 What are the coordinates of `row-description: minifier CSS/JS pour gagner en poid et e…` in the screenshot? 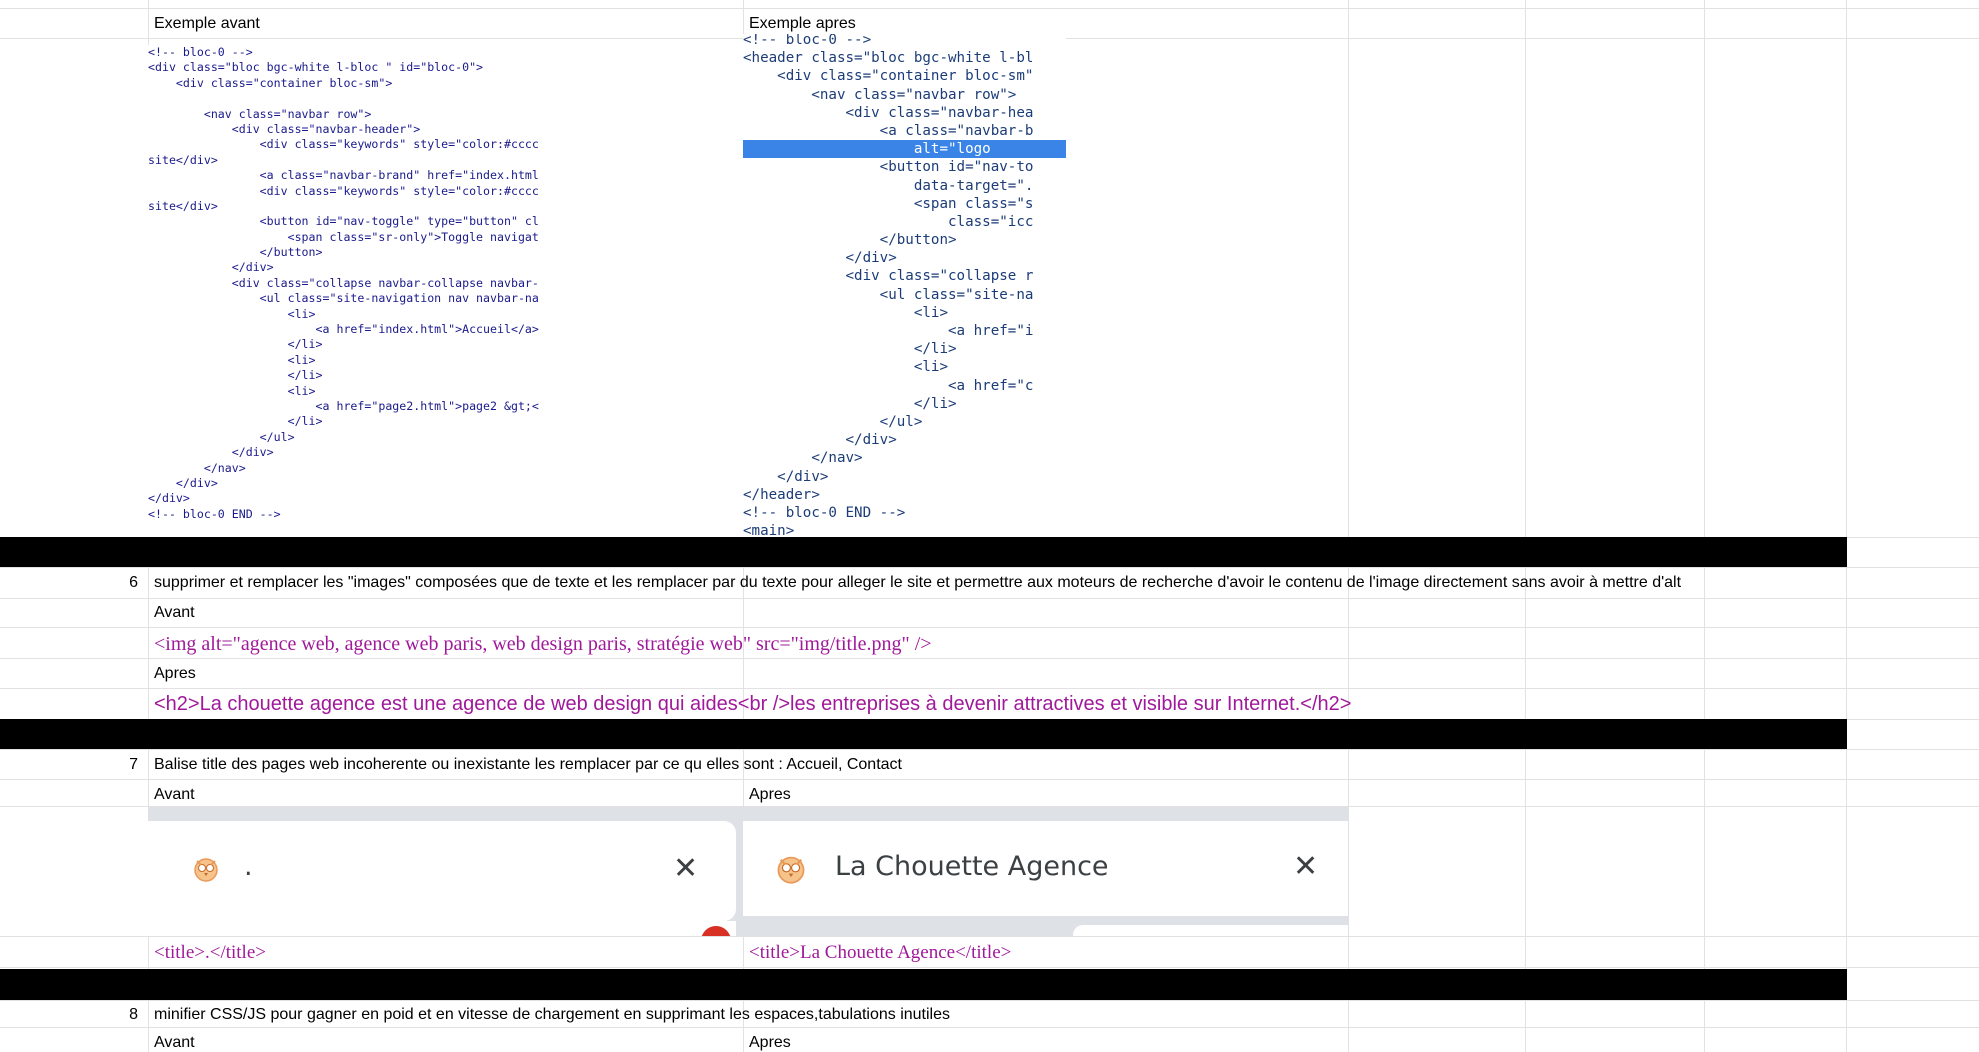 It's located at (552, 1015).